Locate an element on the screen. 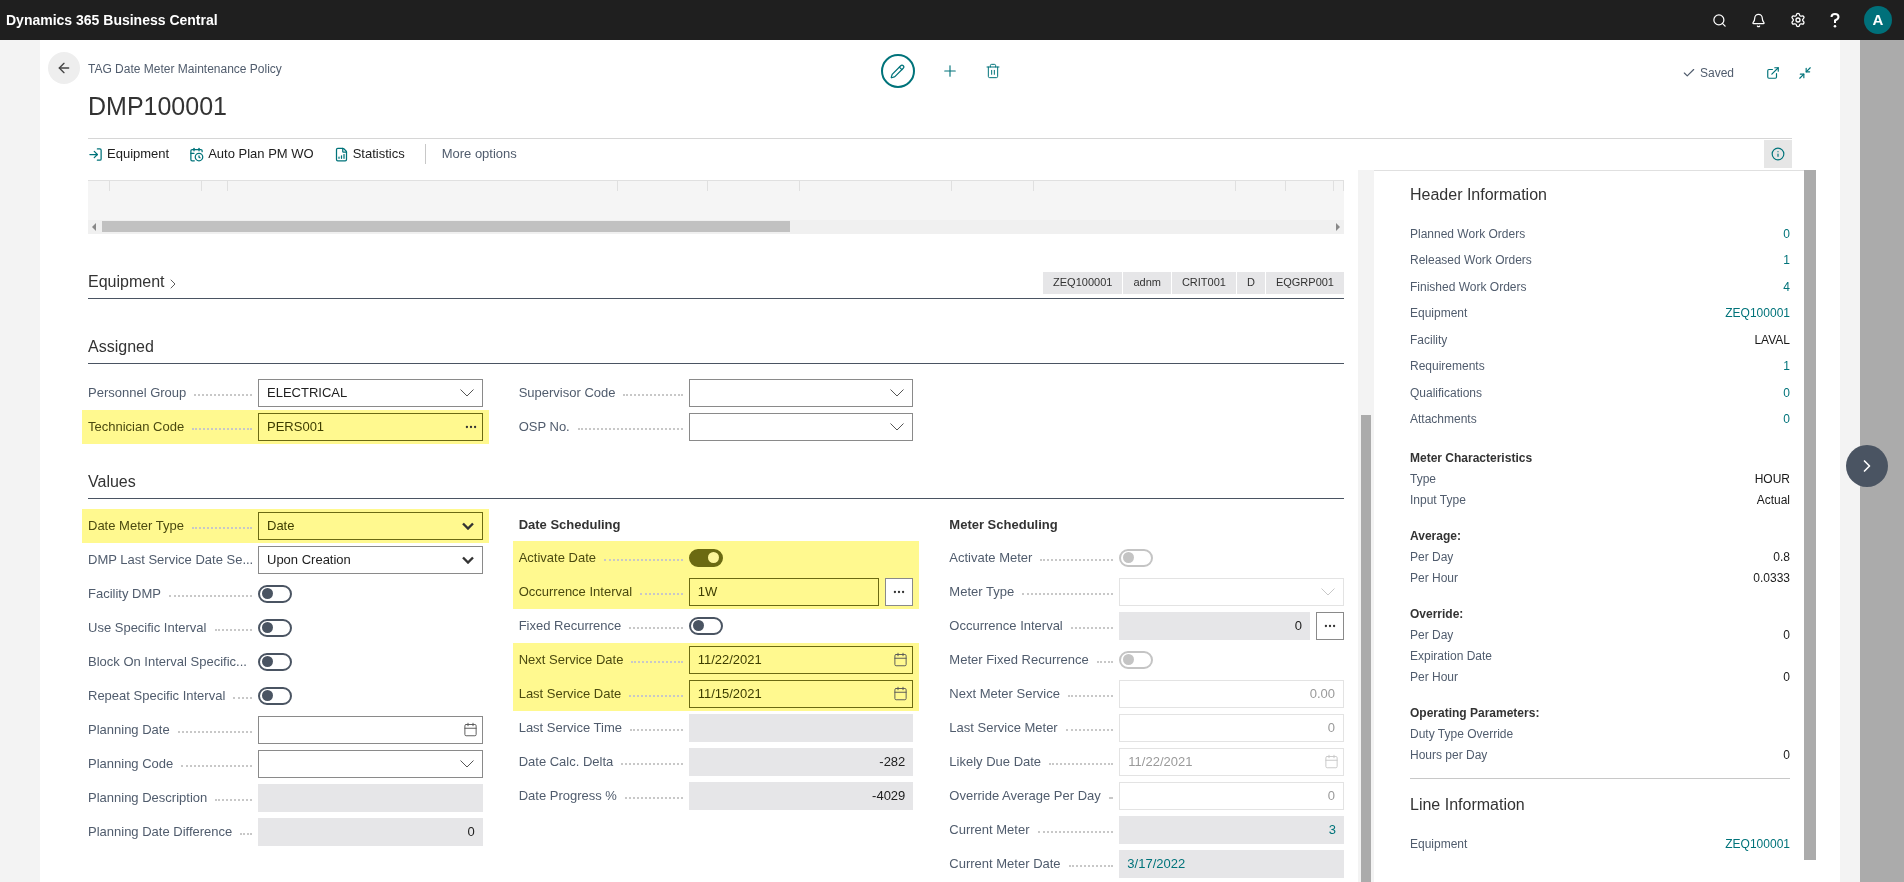 Image resolution: width=1904 pixels, height=882 pixels. field-label: Next Meter Service is located at coordinates (1004, 693).